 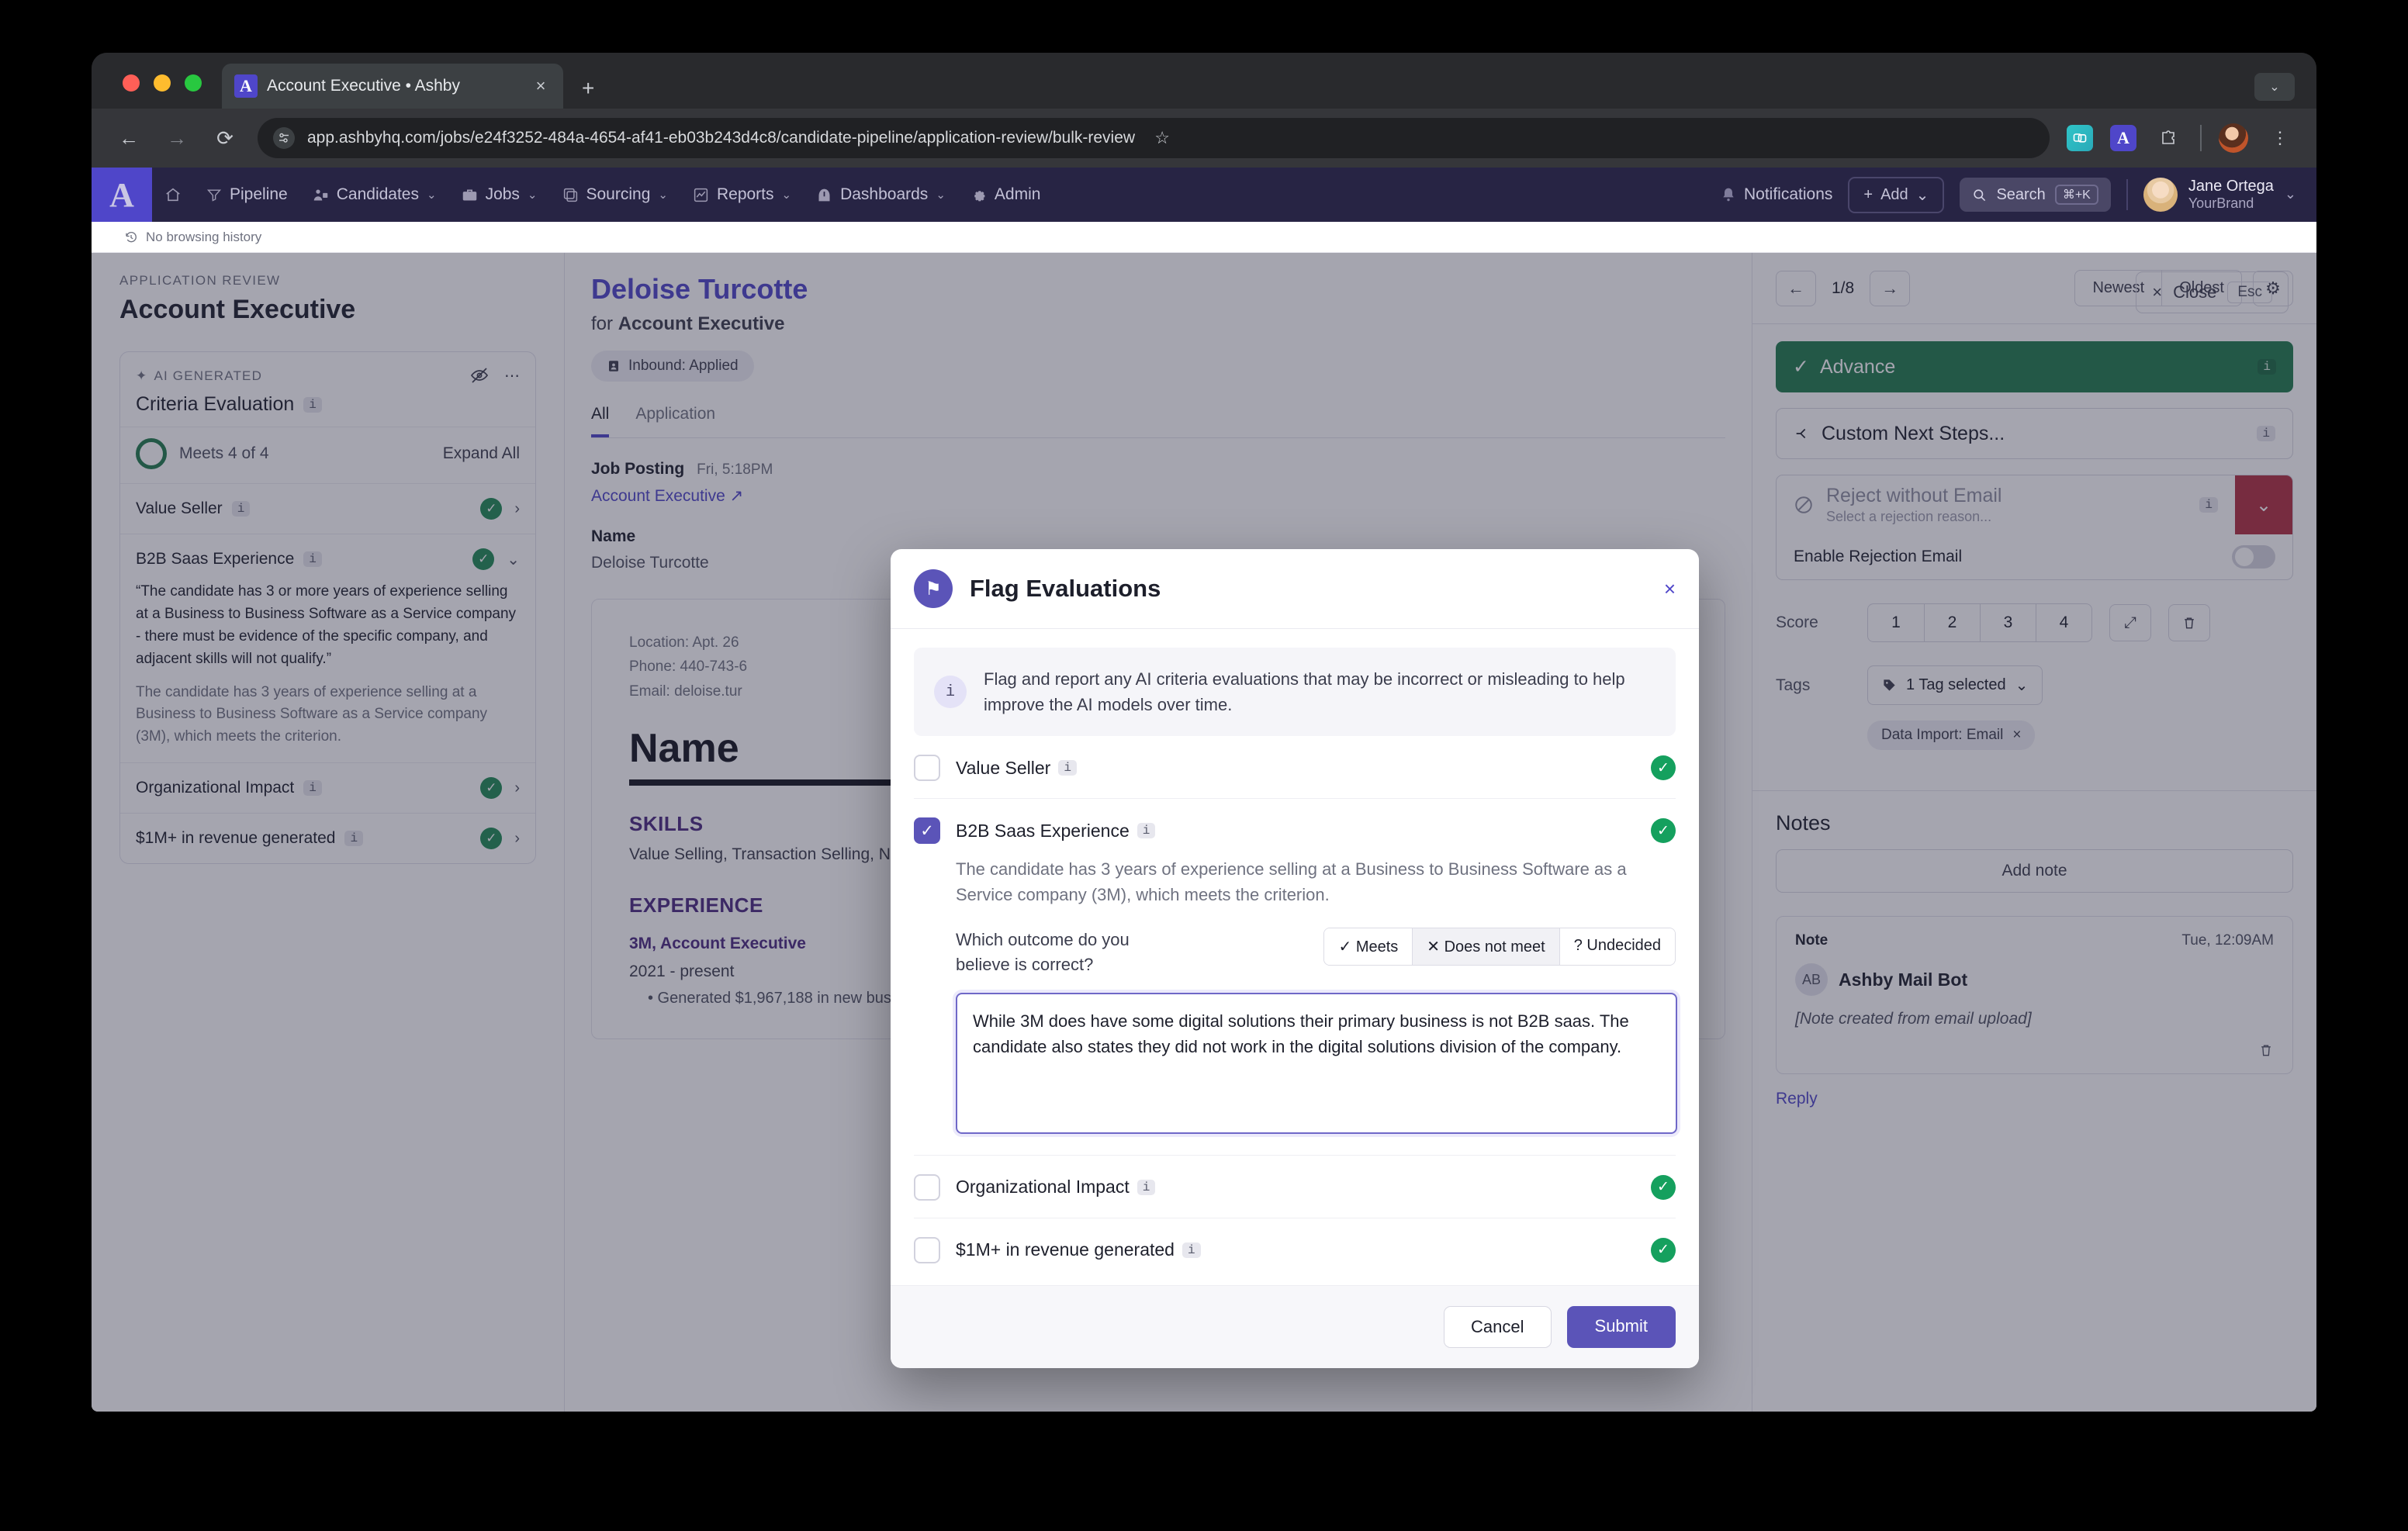 I want to click on outcome-does-not-meet-button: ✕ Does not meet, so click(x=1485, y=946).